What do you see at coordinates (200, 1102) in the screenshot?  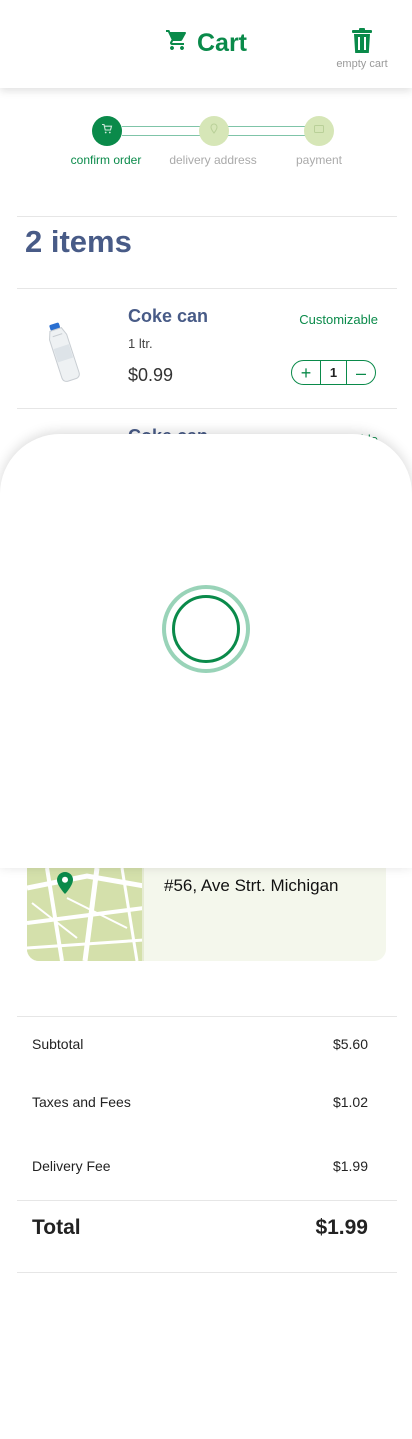 I see `taxes-row: Taxes and Fees $1.02` at bounding box center [200, 1102].